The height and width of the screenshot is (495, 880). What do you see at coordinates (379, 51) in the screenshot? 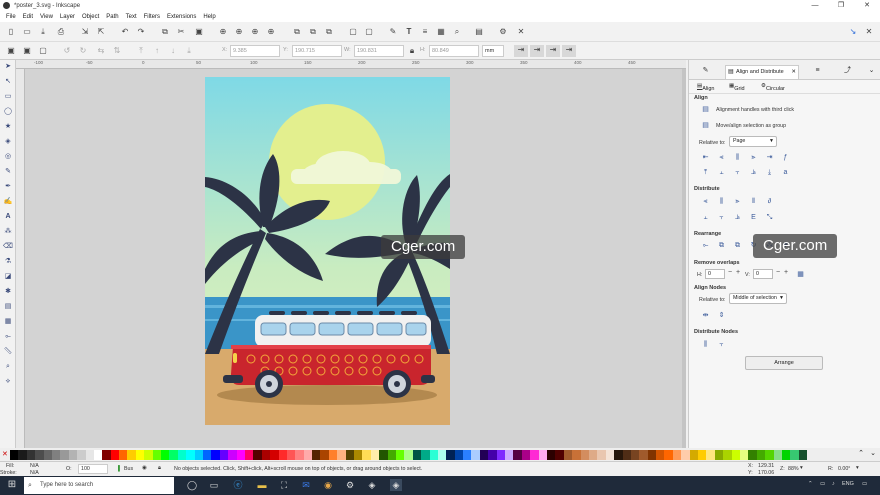
I see `w-input: 190.831` at bounding box center [379, 51].